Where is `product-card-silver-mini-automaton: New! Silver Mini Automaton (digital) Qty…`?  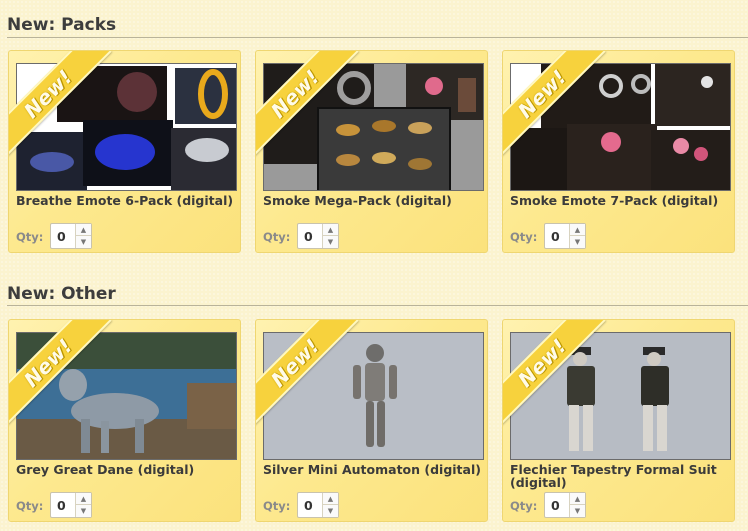 product-card-silver-mini-automaton: New! Silver Mini Automaton (digital) Qty… is located at coordinates (371, 420).